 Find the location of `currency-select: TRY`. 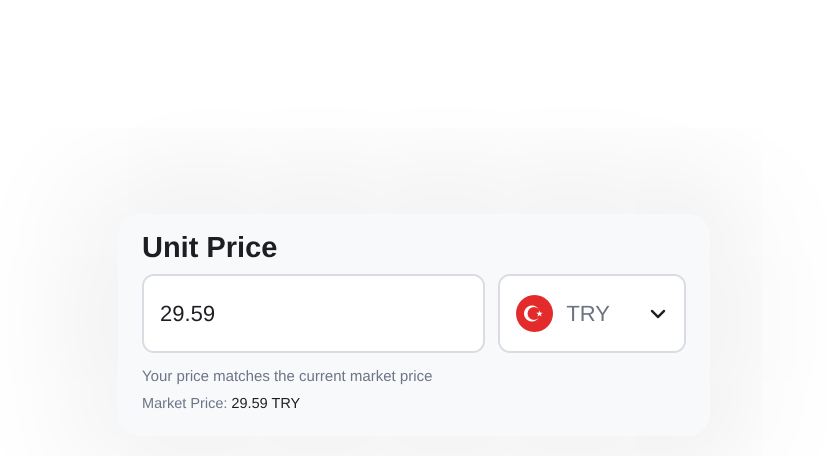

currency-select: TRY is located at coordinates (592, 313).